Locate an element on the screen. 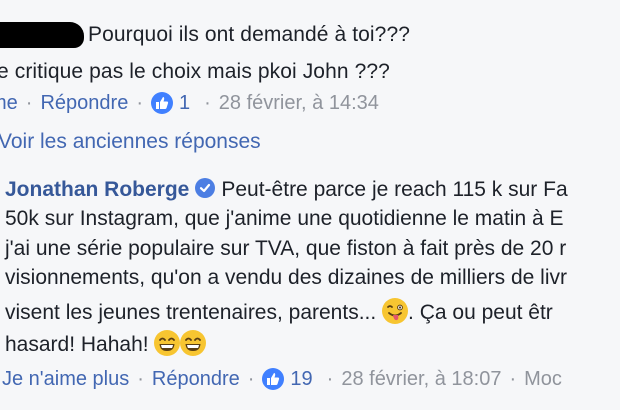 This screenshot has height=410, width=620. modified-label: Moc is located at coordinates (543, 379).